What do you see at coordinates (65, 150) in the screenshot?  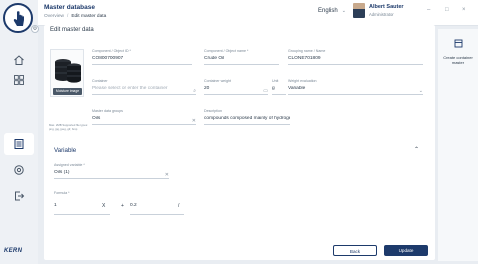 I see `section-title: Variable` at bounding box center [65, 150].